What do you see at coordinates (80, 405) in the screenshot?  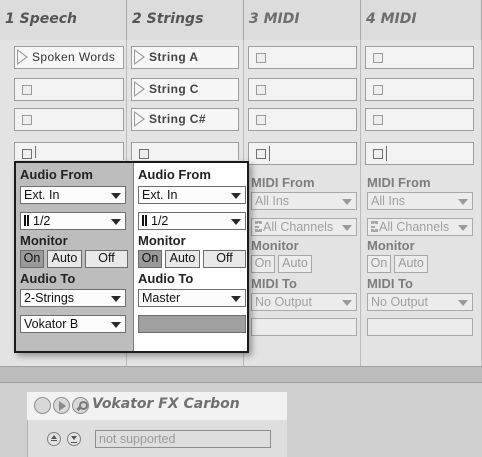 I see `wrench-icon` at bounding box center [80, 405].